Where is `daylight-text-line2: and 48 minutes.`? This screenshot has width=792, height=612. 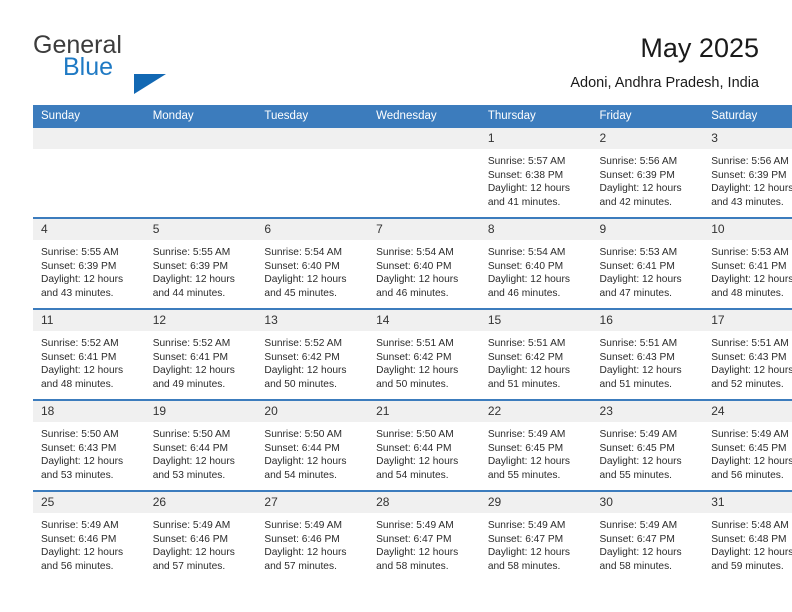
daylight-text-line2: and 48 minutes. is located at coordinates (77, 384).